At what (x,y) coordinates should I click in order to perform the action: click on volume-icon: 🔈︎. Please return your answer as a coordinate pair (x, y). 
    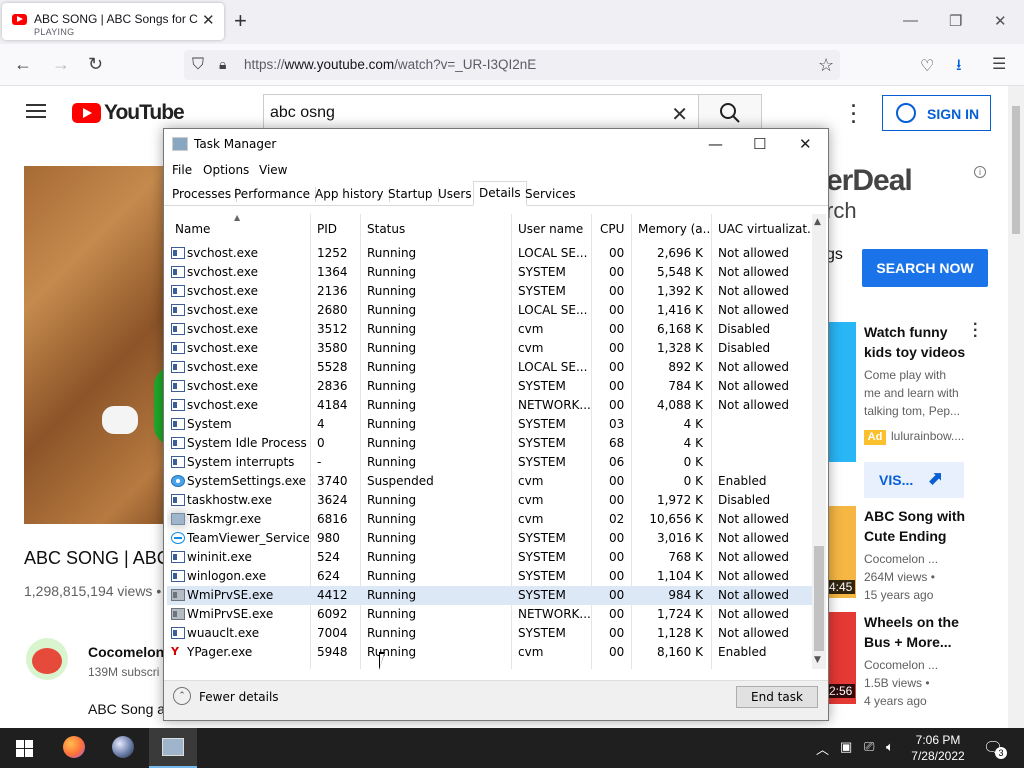
    Looking at the image, I should click on (890, 747).